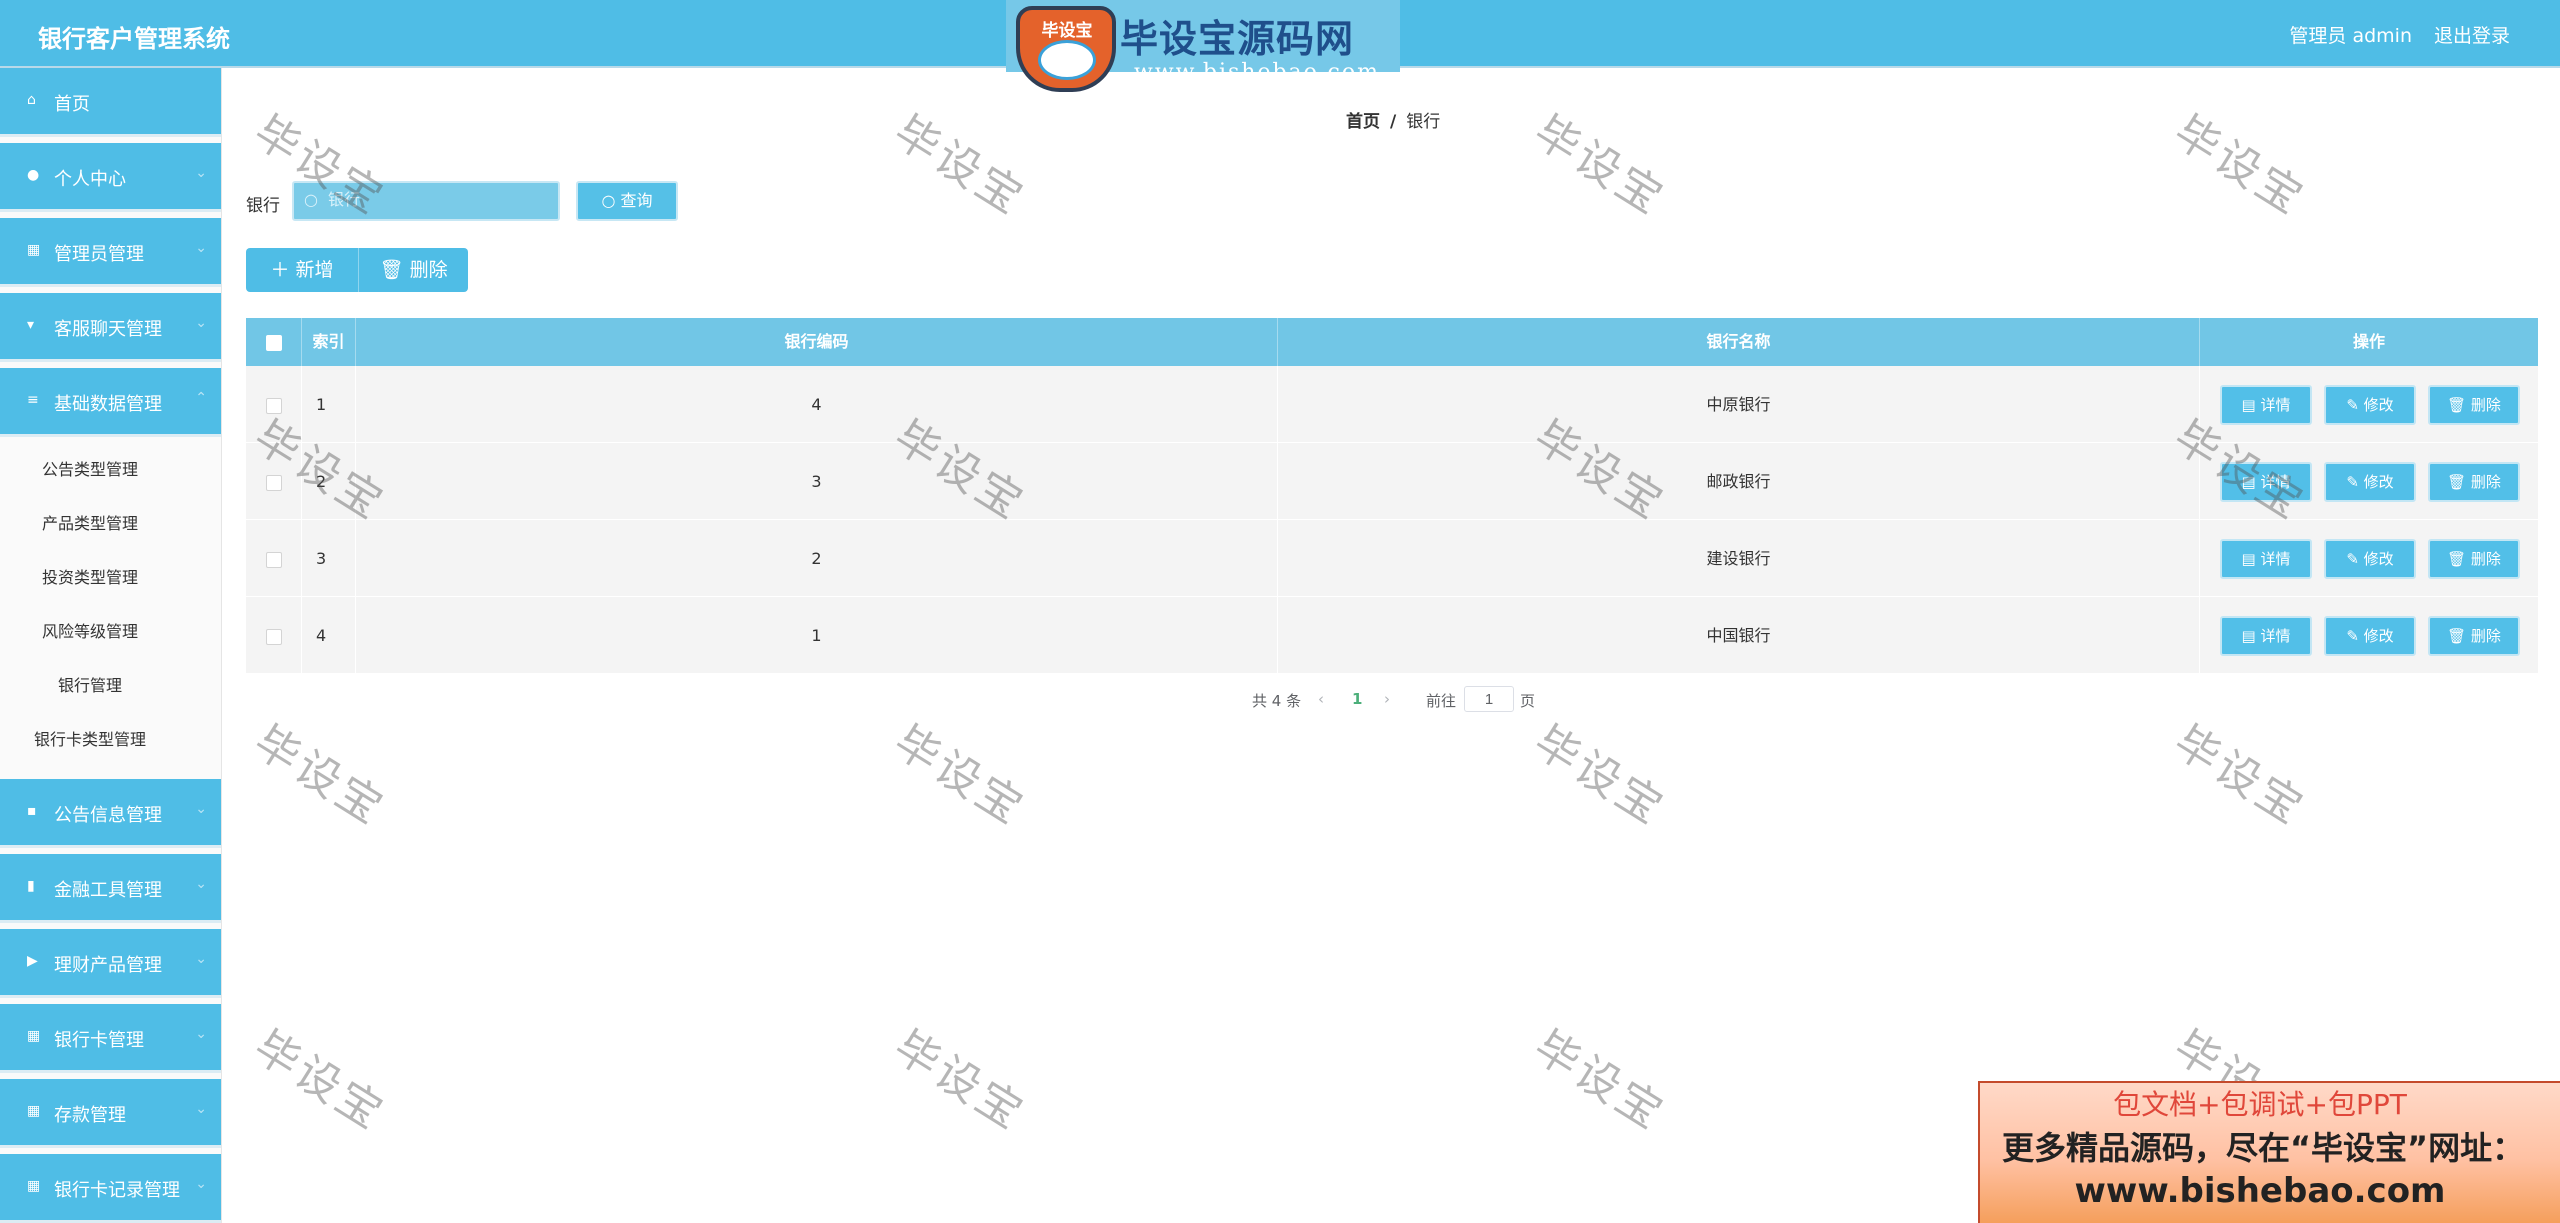  What do you see at coordinates (2472, 34) in the screenshot?
I see `logout-link: 退出登录` at bounding box center [2472, 34].